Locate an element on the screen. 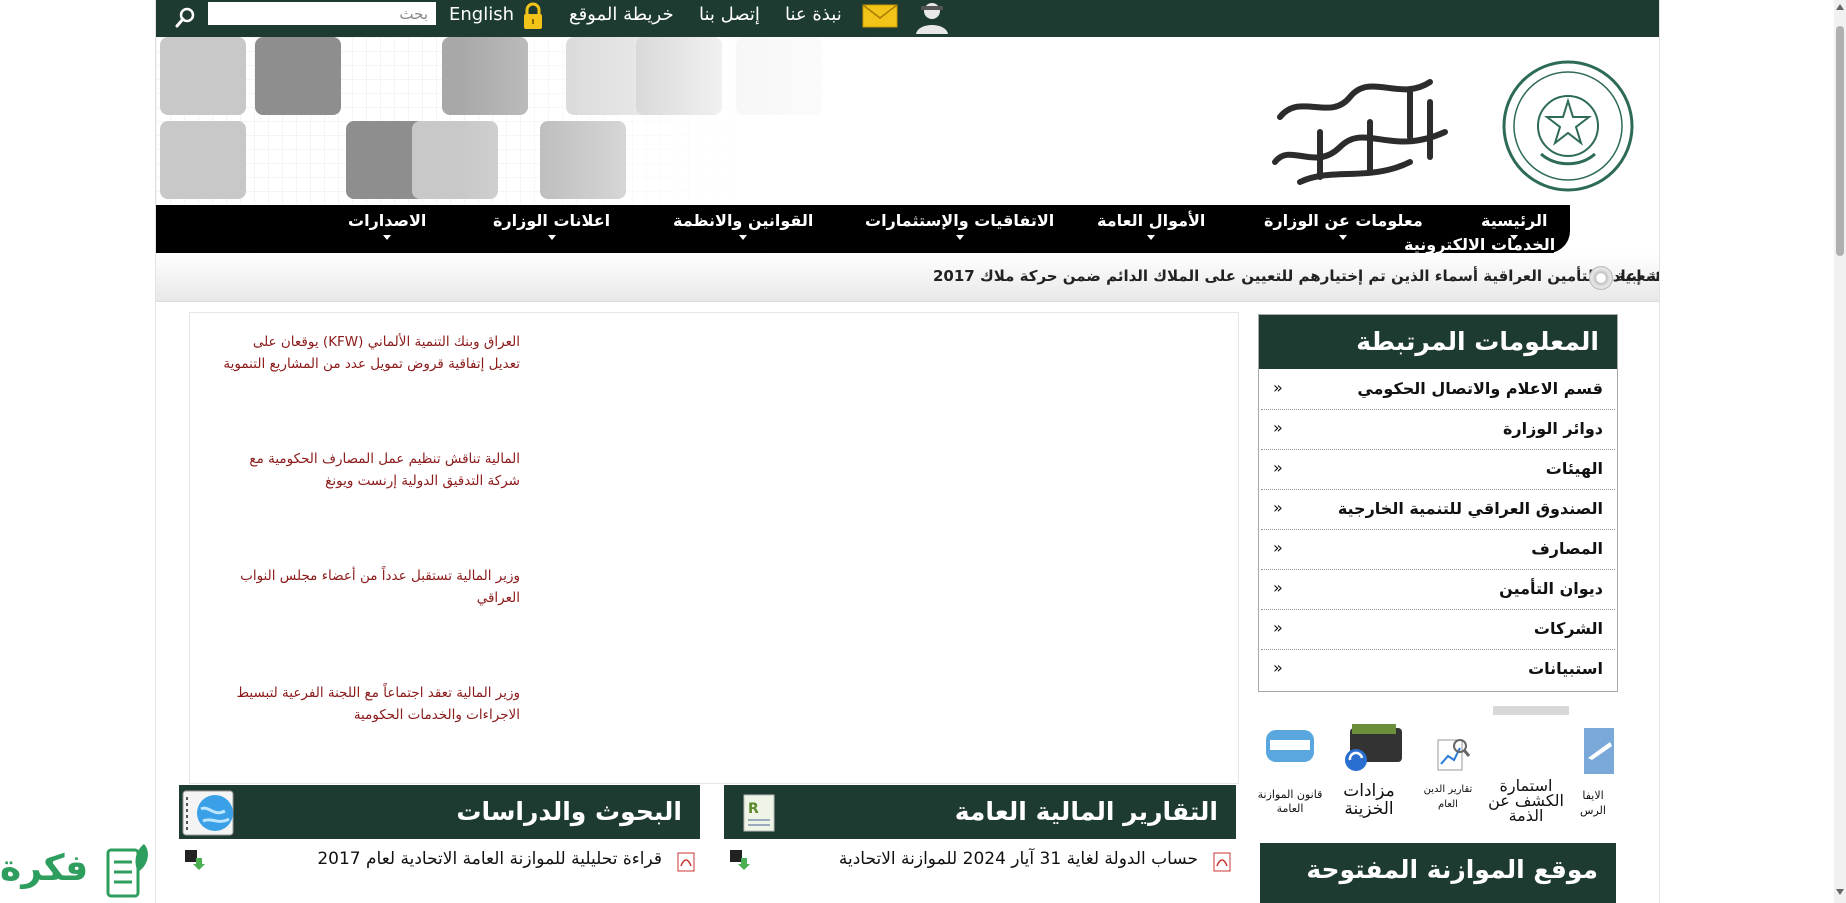  header-banner is located at coordinates (536, 121).